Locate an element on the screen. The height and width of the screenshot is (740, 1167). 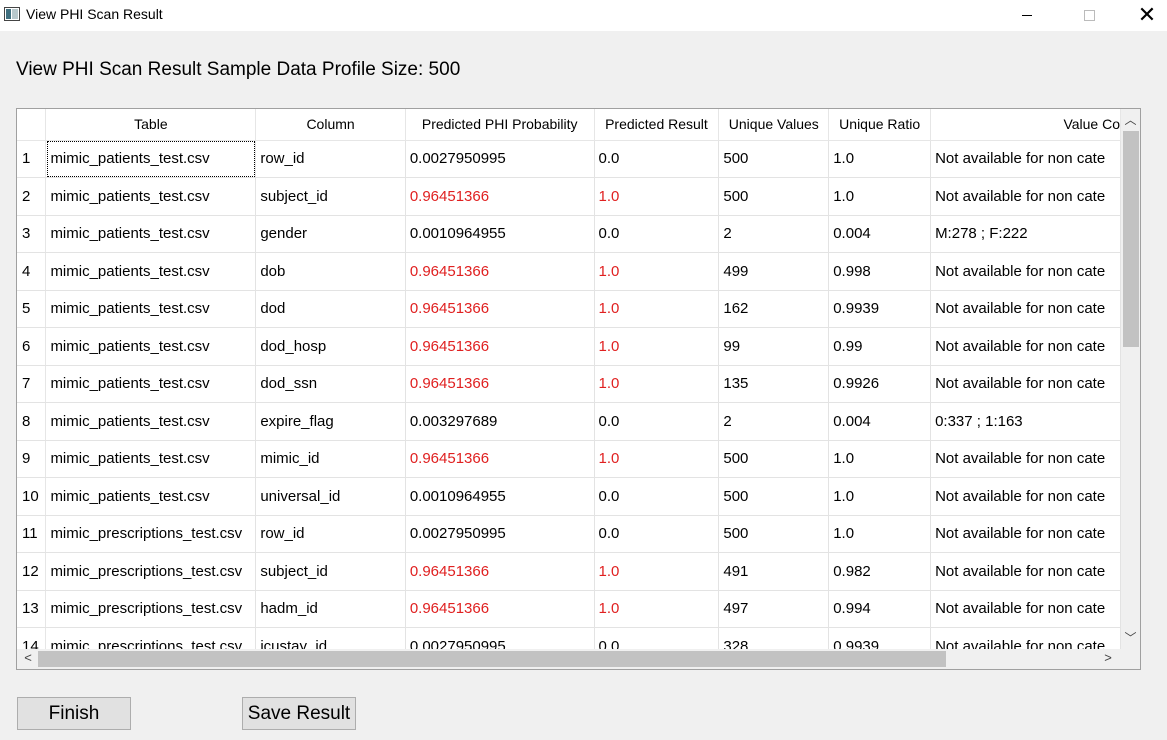
horizontal-scroll-thumb is located at coordinates (492, 659).